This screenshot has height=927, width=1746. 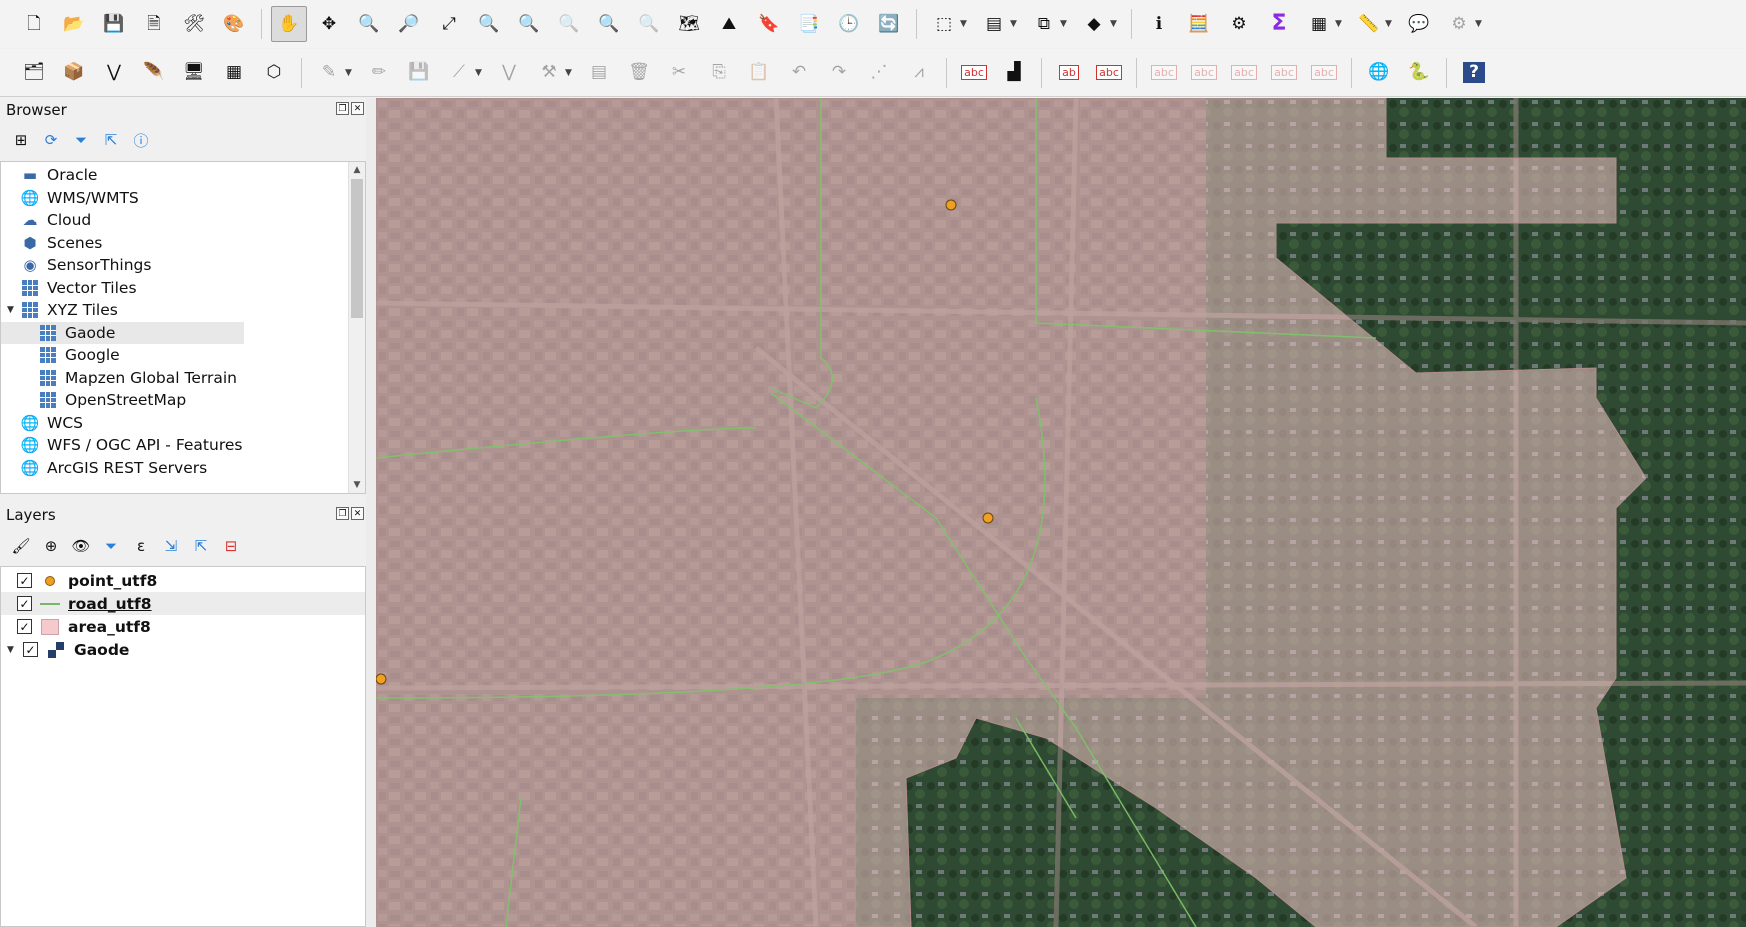 I want to click on browser-item-wcs: 🌐 WCS, so click(x=183, y=423).